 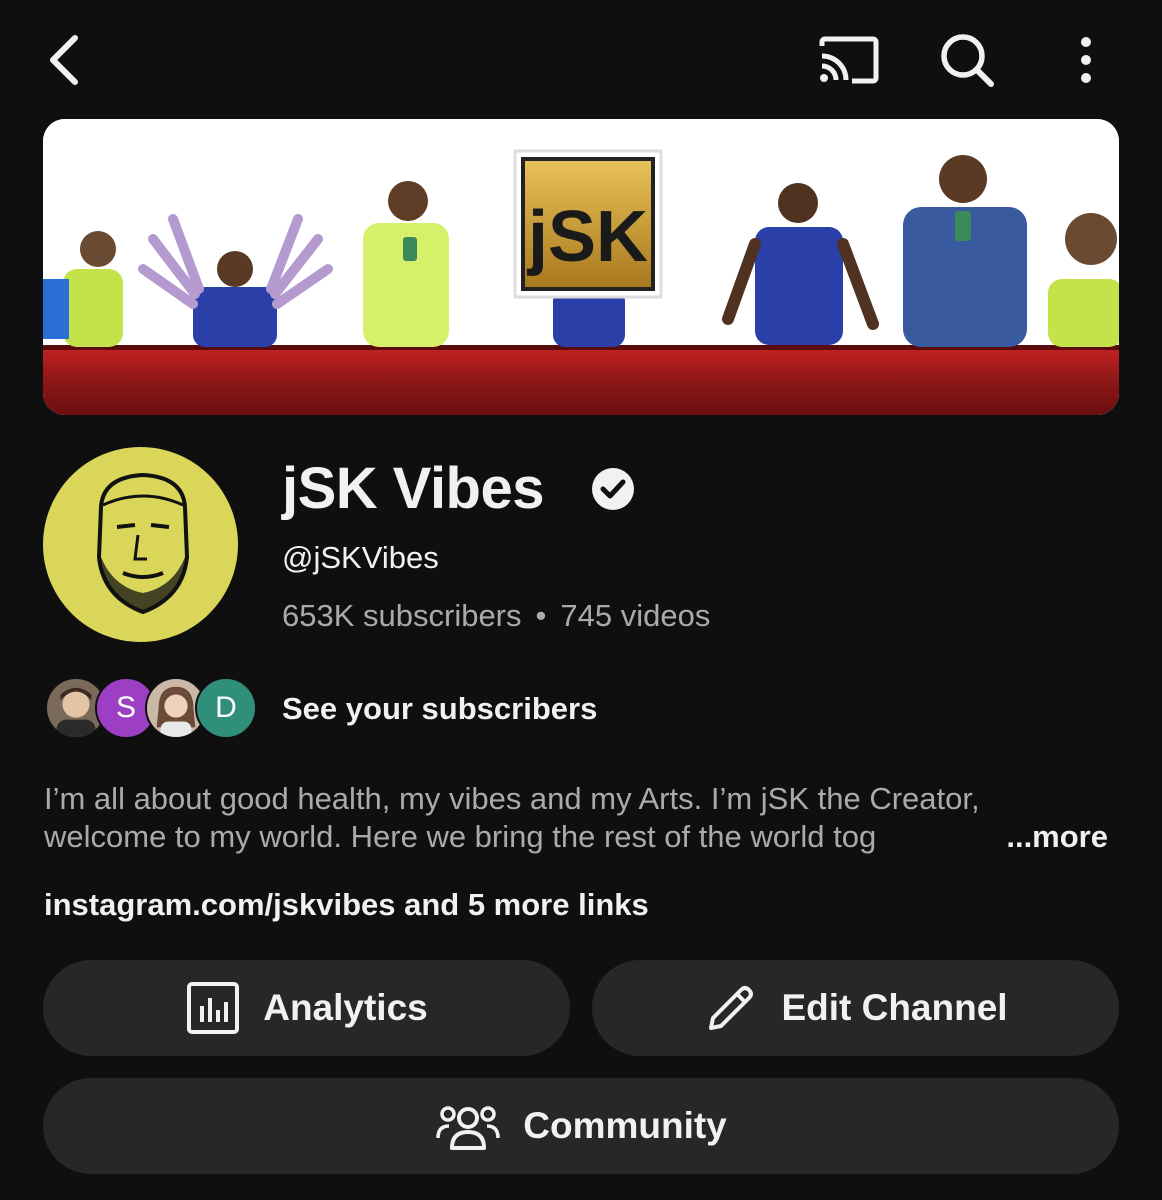 I want to click on more-options-button, so click(x=1086, y=60).